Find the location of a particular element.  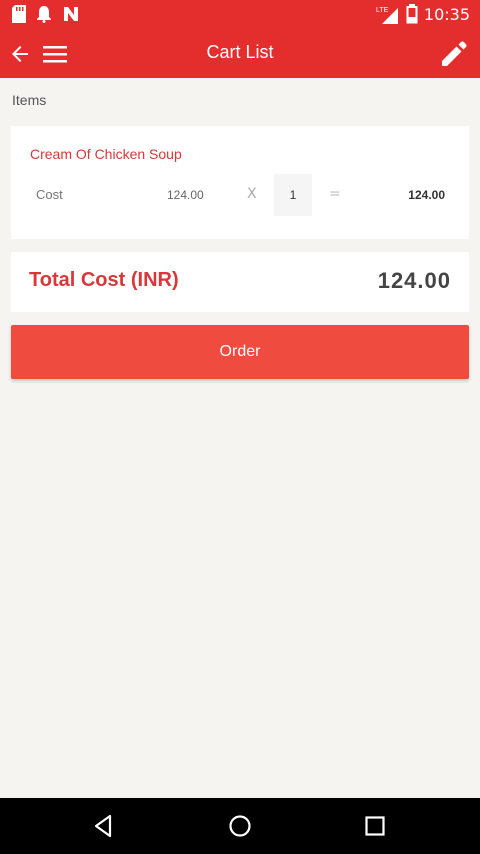

line-total: 124.00 is located at coordinates (426, 195).